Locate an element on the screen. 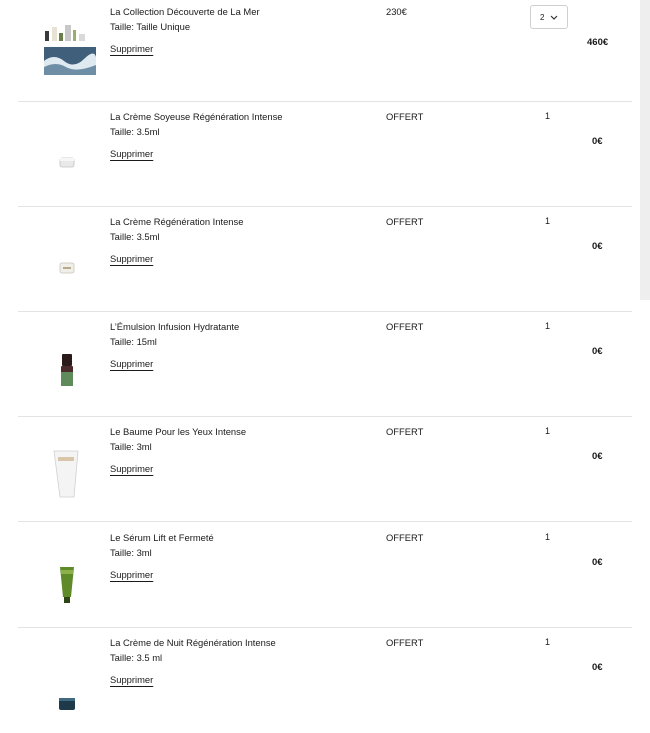 The height and width of the screenshot is (733, 650). product-size: Taille: Taille Unique is located at coordinates (150, 26).